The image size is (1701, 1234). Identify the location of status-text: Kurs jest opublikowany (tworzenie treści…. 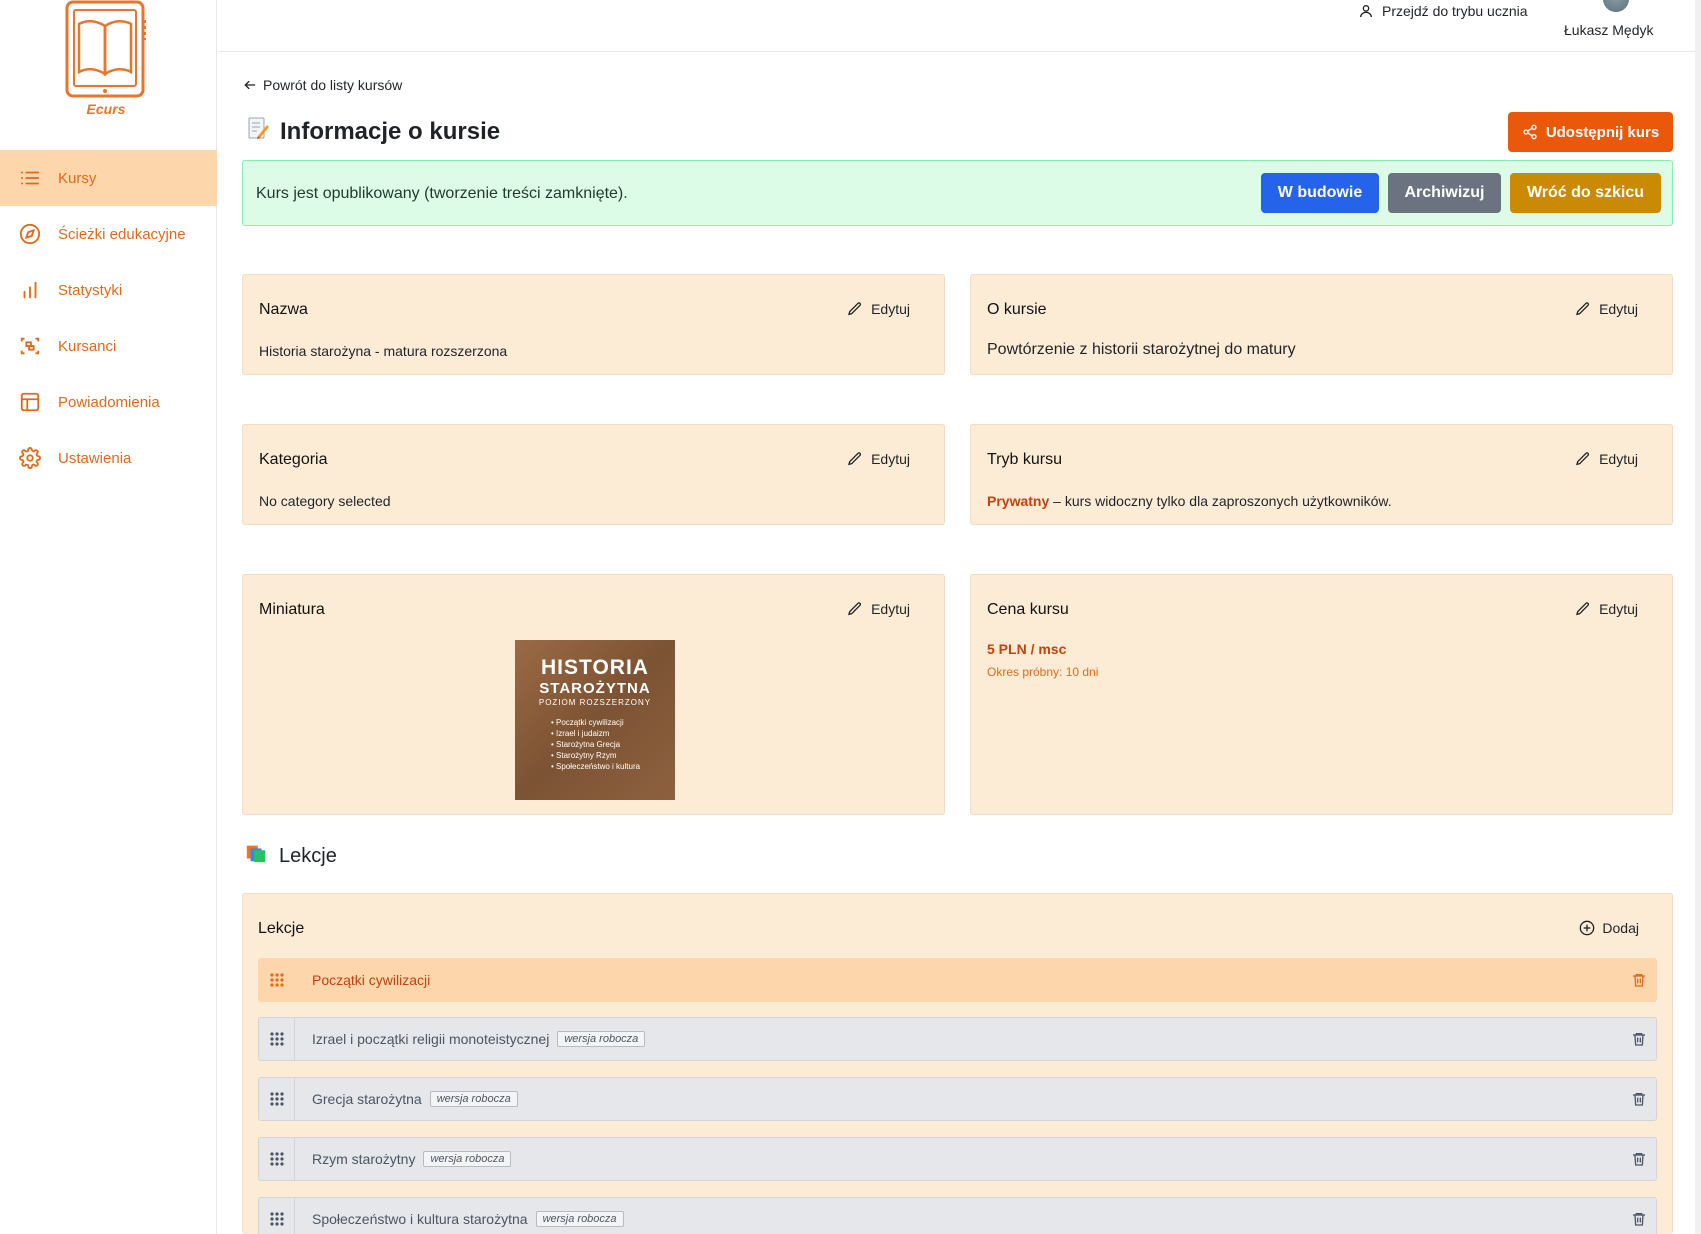
(442, 193).